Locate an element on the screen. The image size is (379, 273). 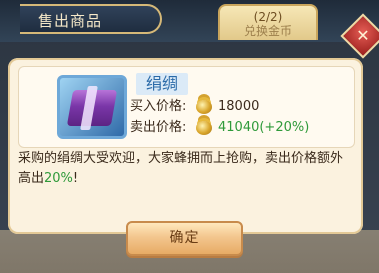
tab-exchange-gold: (2/2) 兑换金币 is located at coordinates (268, 22).